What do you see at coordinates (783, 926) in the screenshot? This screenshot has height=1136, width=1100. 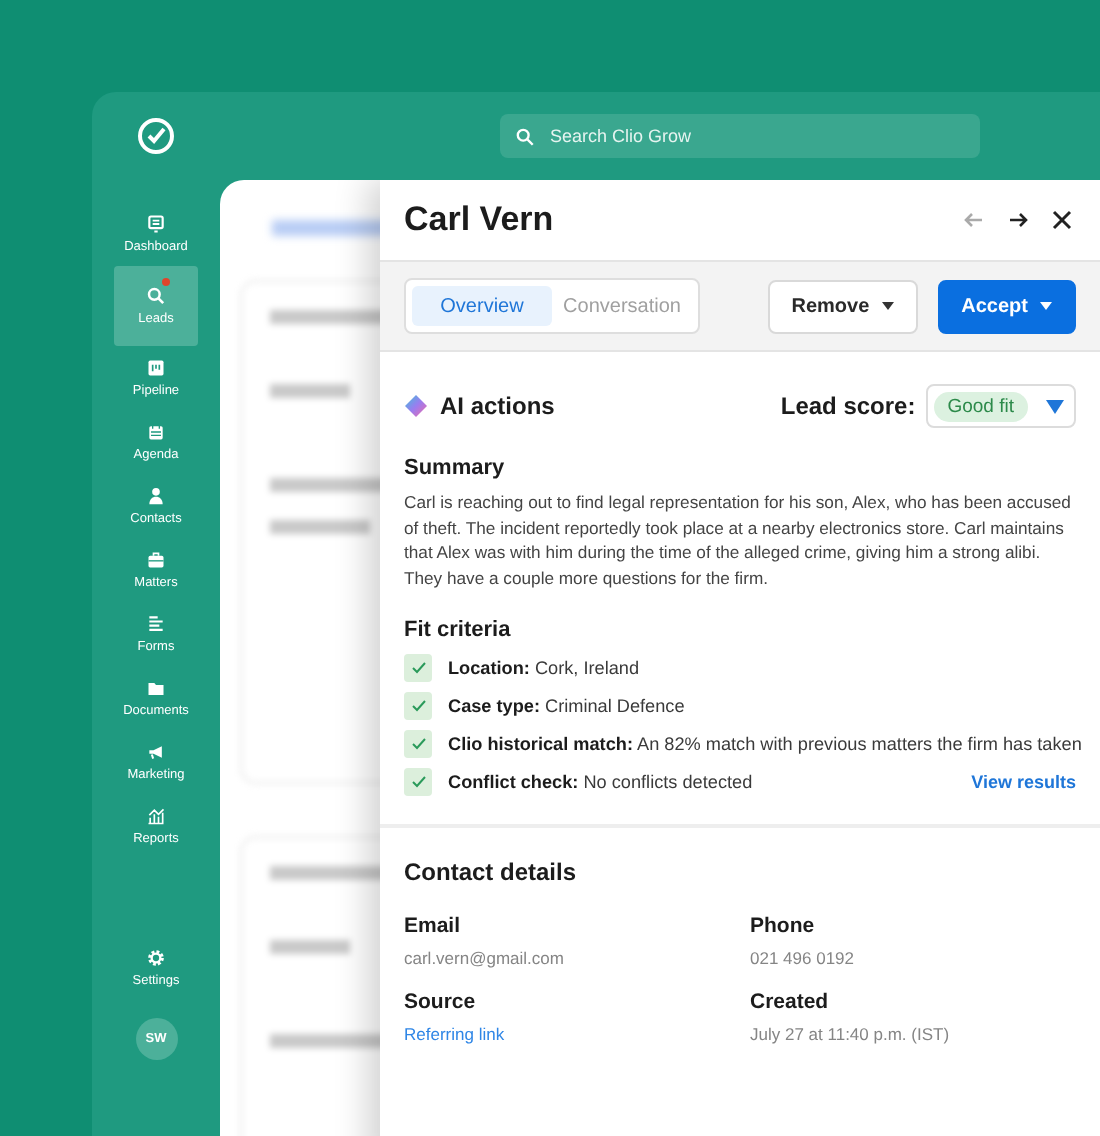 I see `field-label: Phone` at bounding box center [783, 926].